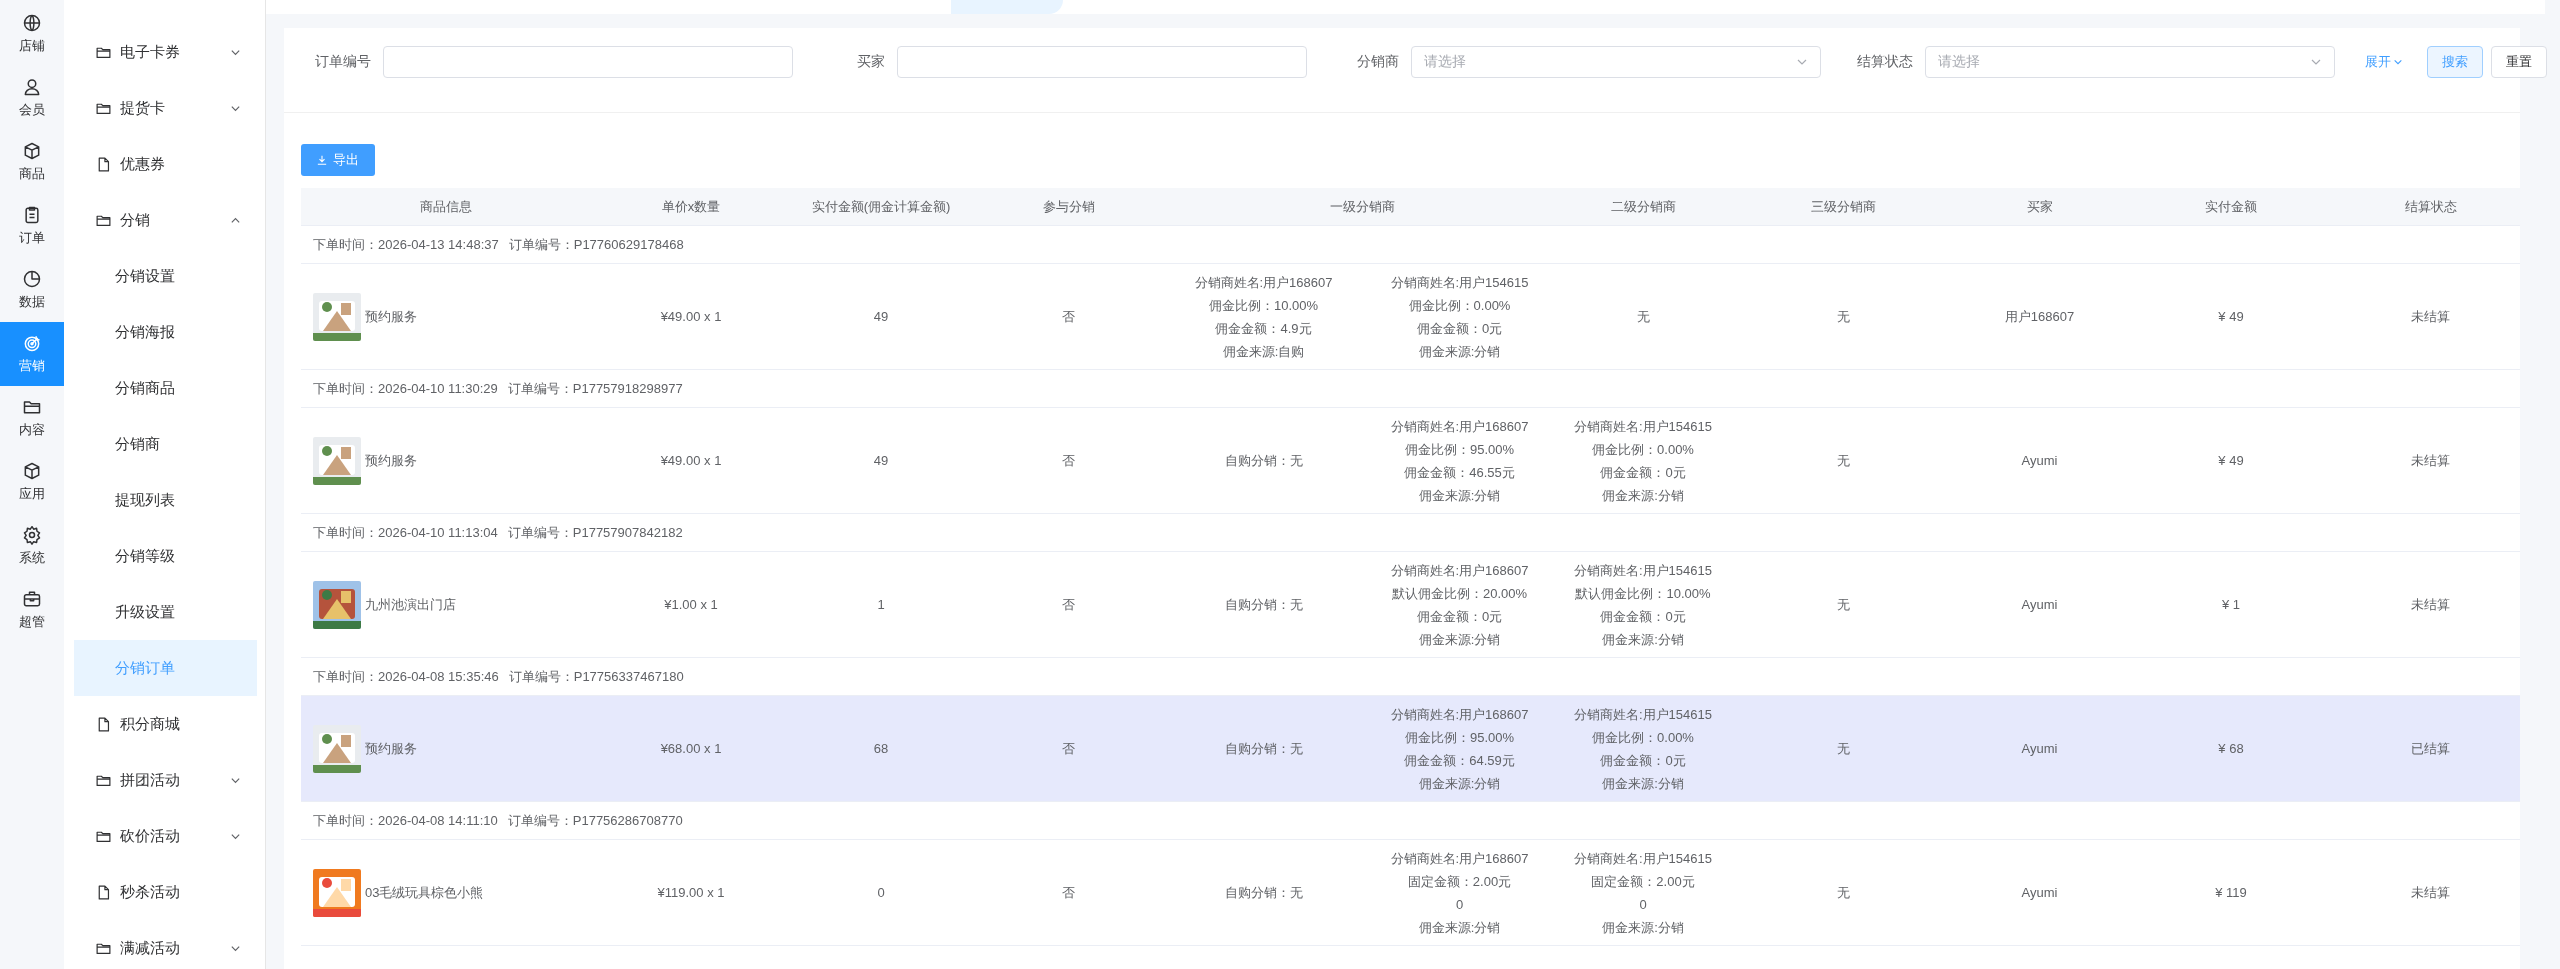 The image size is (2560, 969). What do you see at coordinates (1362, 206) in the screenshot?
I see `column-header: 一级分销商` at bounding box center [1362, 206].